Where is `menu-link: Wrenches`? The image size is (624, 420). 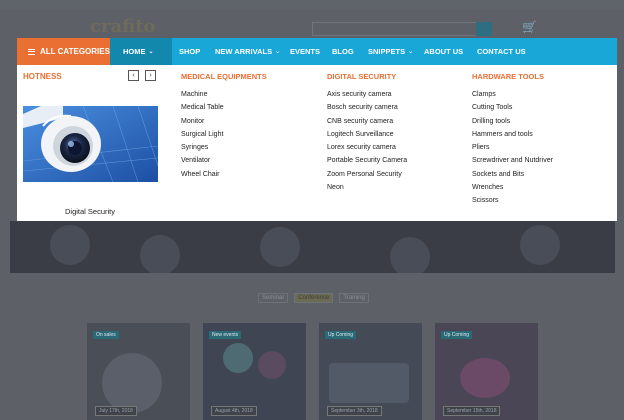 menu-link: Wrenches is located at coordinates (512, 188).